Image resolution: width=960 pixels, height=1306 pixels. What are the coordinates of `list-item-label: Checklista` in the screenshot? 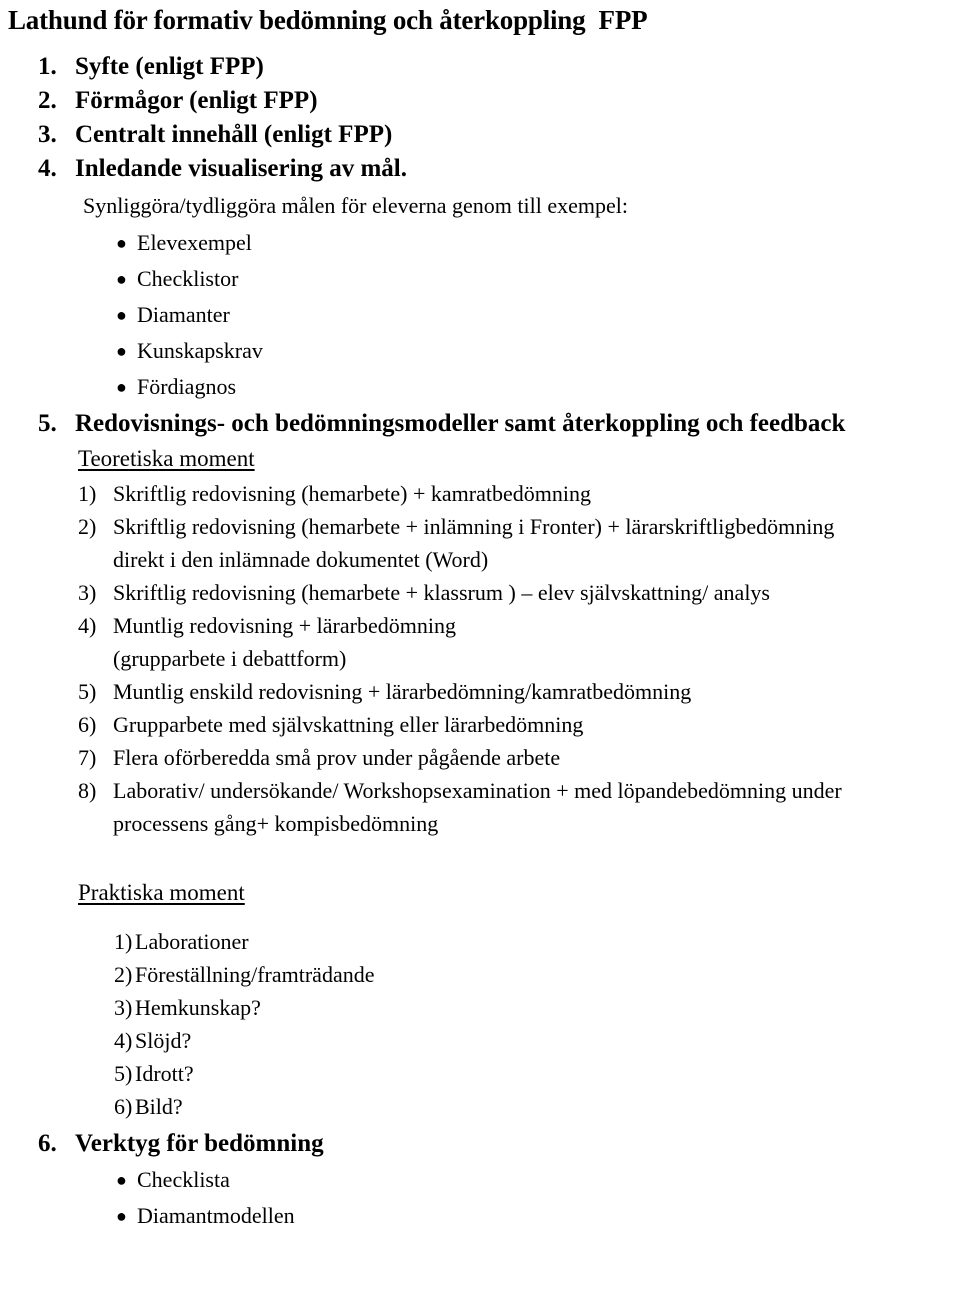 It's located at (183, 1179).